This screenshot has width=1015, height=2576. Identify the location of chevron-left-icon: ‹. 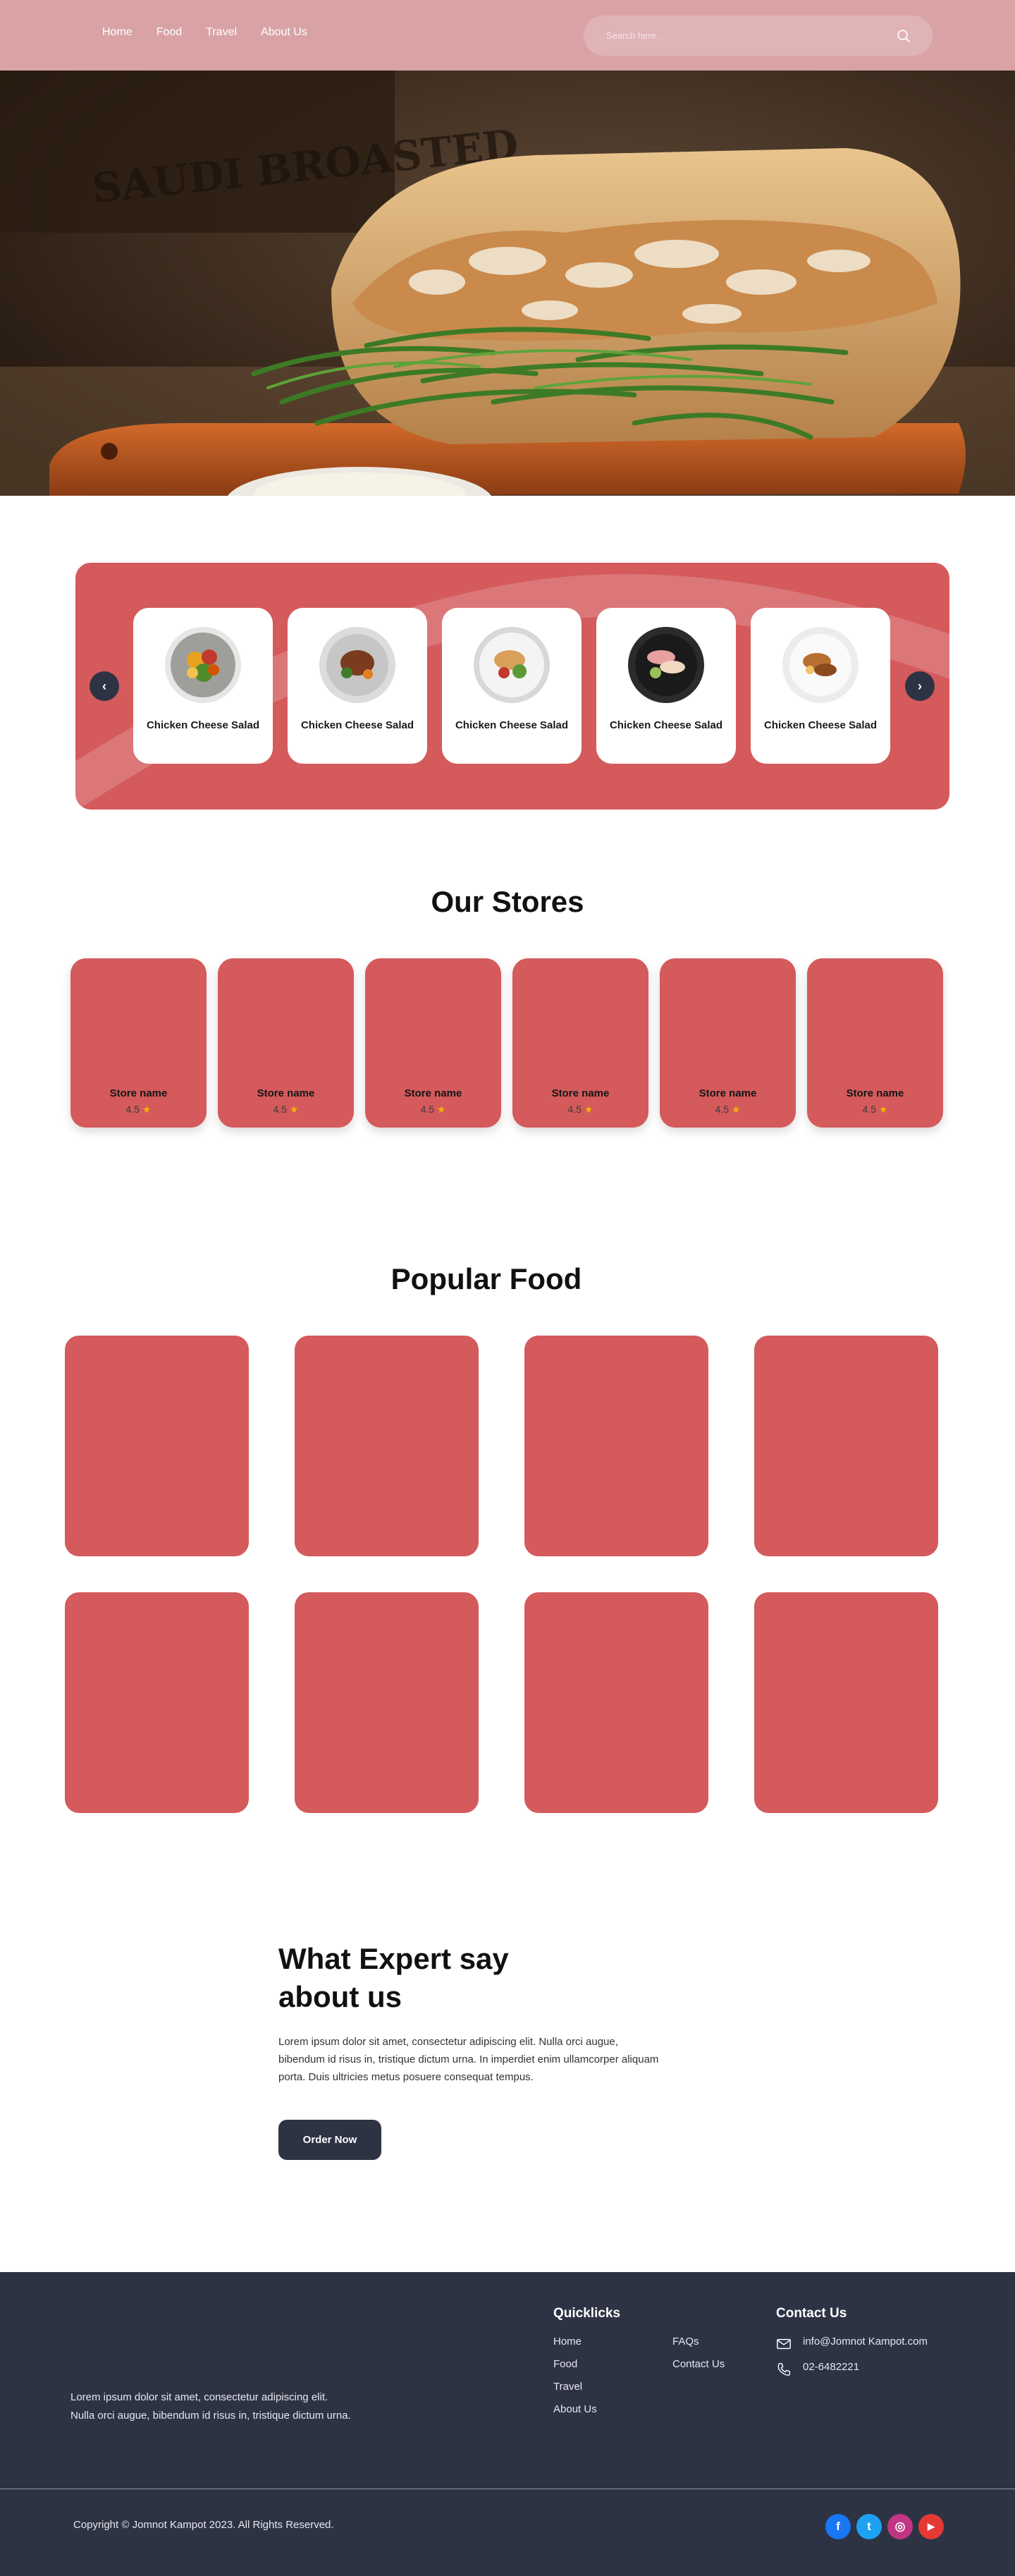
(104, 686).